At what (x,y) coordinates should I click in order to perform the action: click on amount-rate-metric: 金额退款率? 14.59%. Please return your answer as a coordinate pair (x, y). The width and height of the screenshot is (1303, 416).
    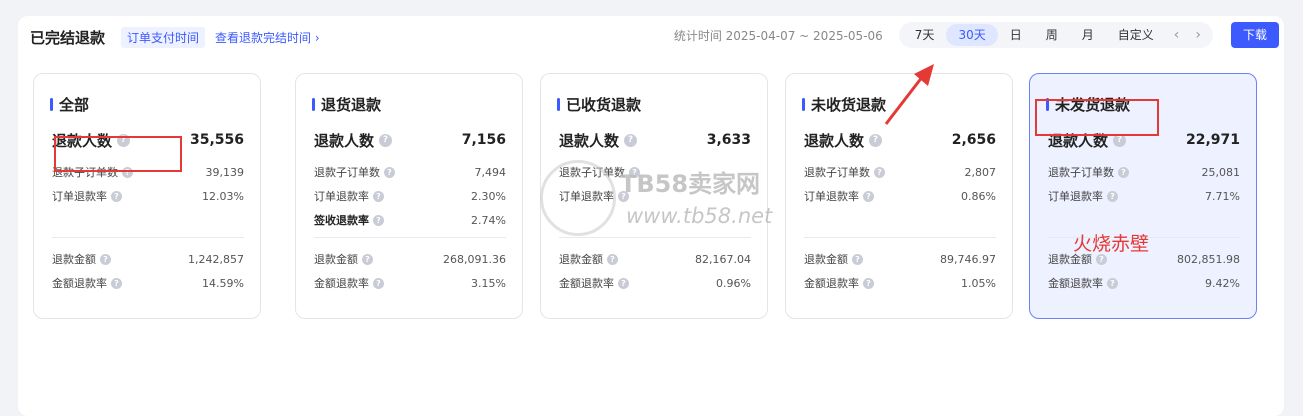
    Looking at the image, I should click on (148, 283).